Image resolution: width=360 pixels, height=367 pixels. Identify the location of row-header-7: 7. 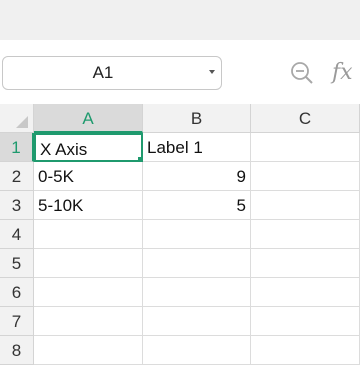
(17, 321).